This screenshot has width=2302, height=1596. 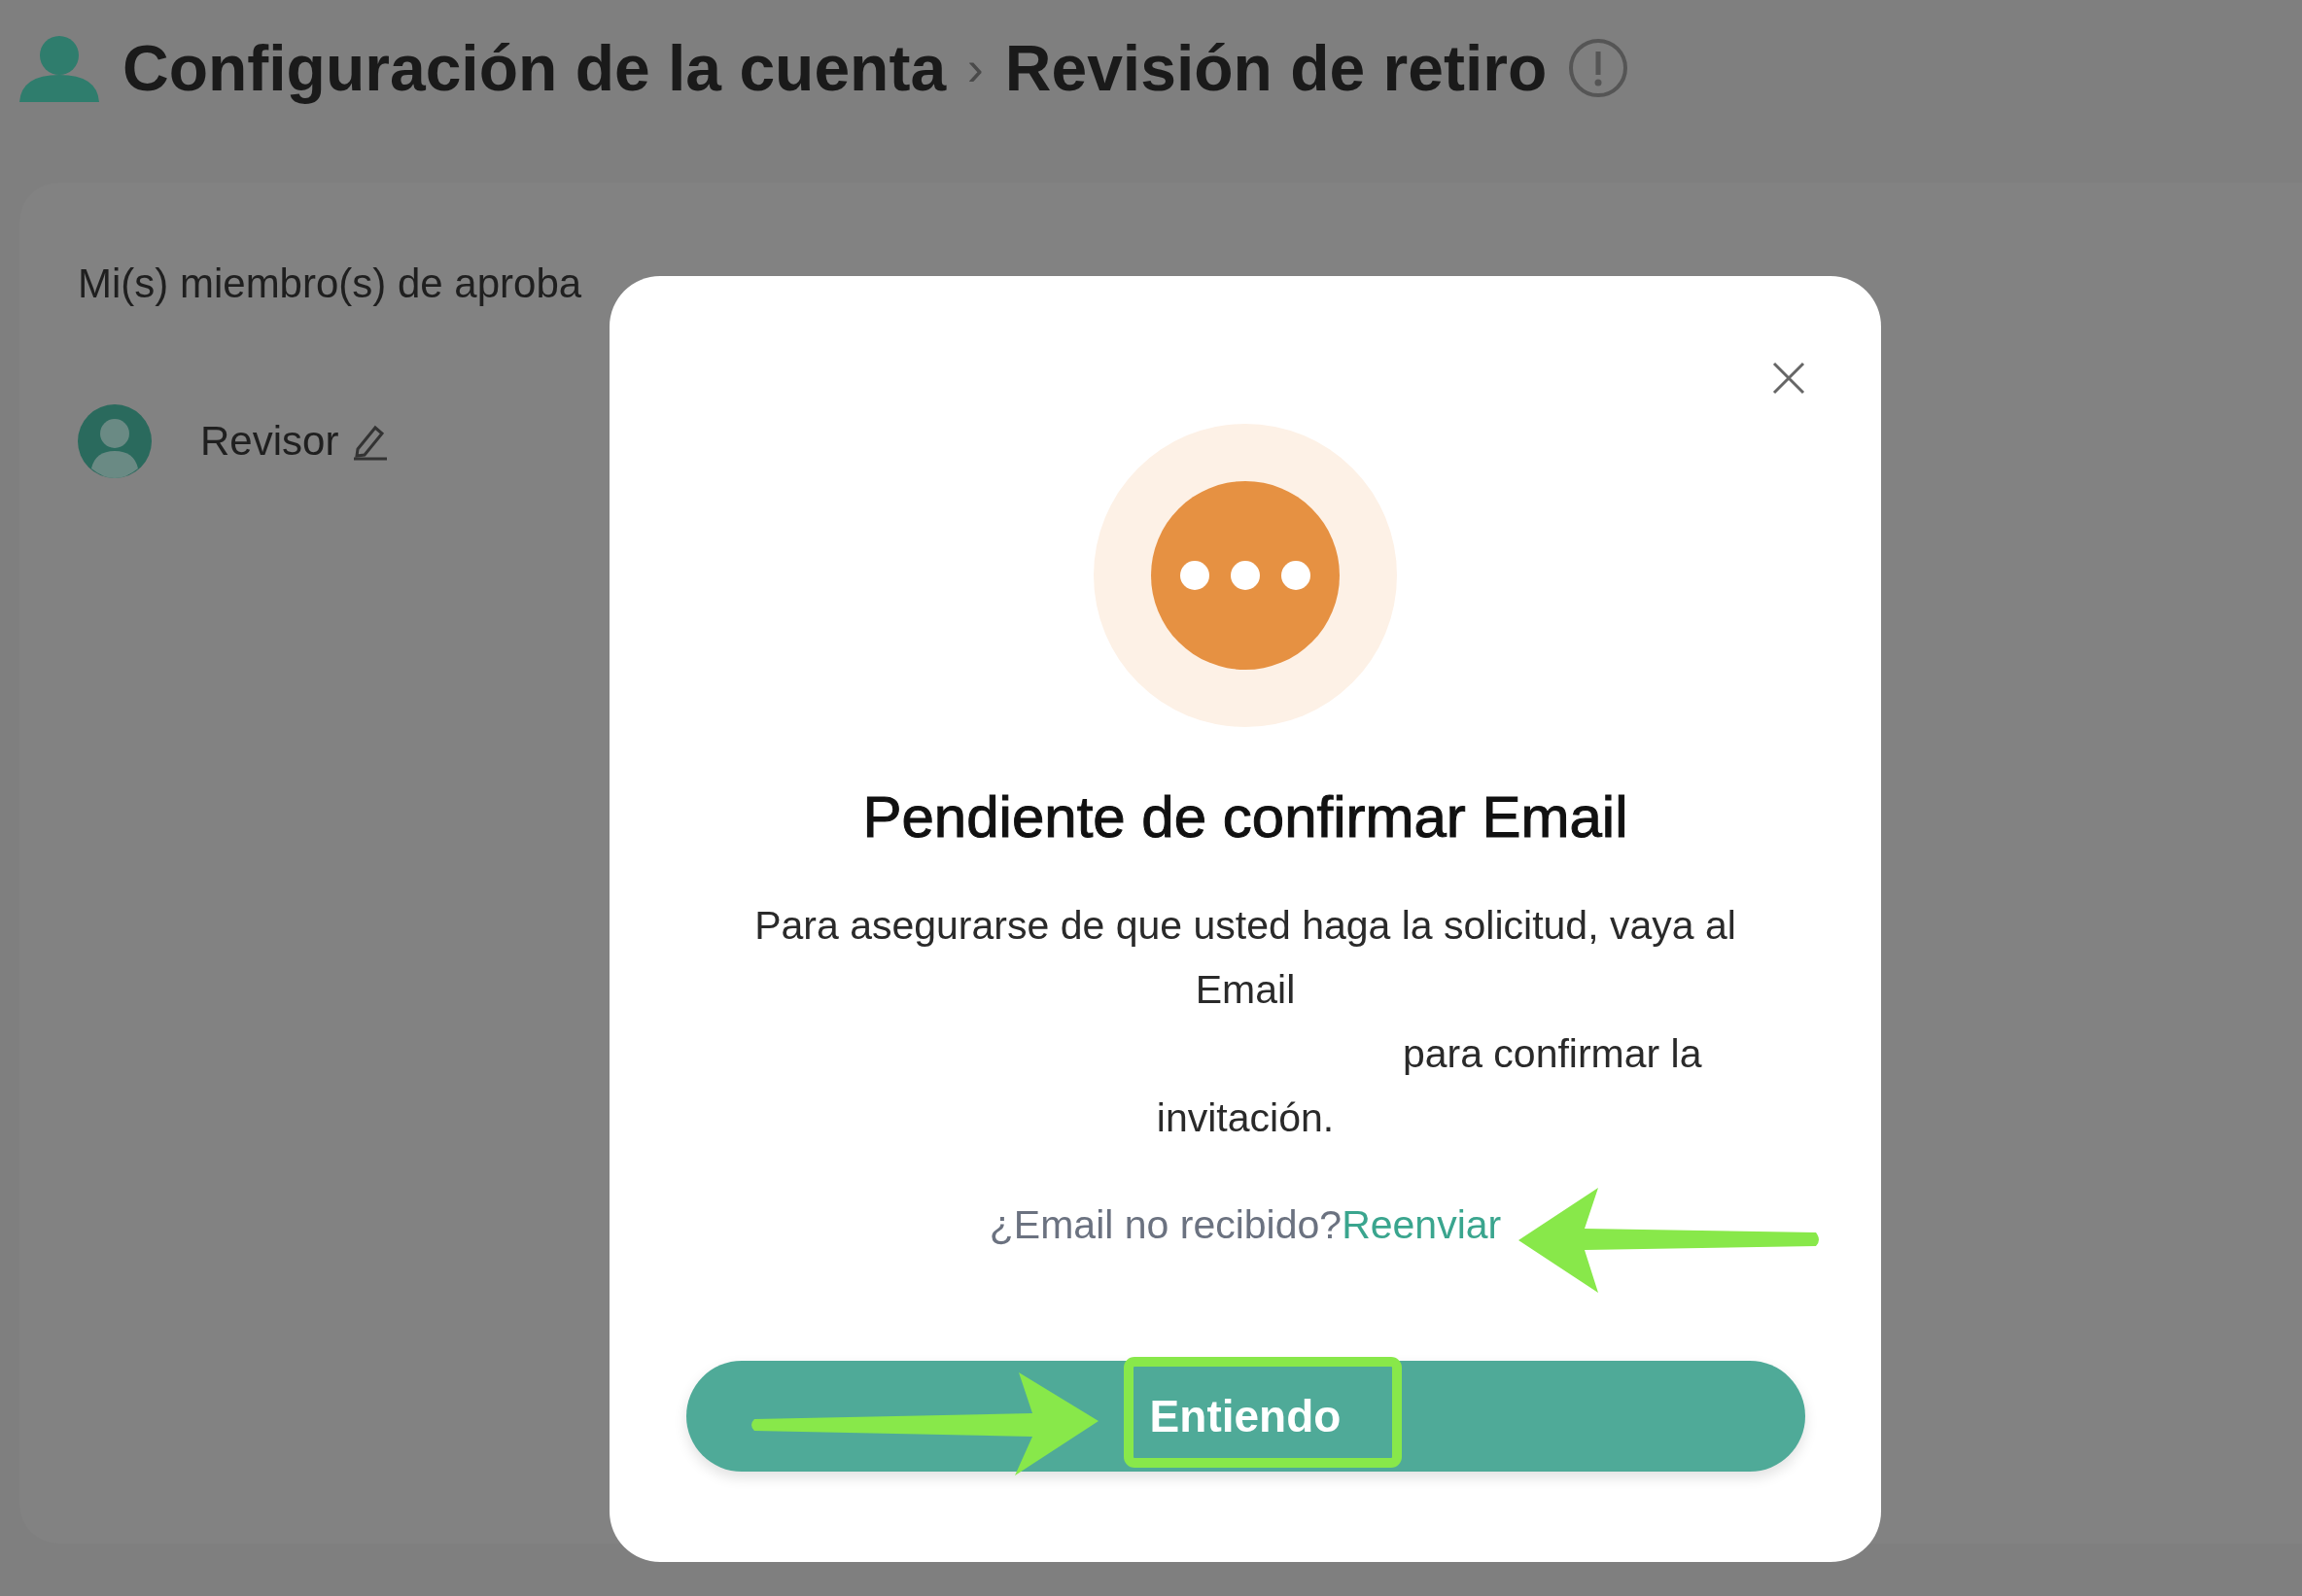 I want to click on member-role: Revisor, so click(x=269, y=441).